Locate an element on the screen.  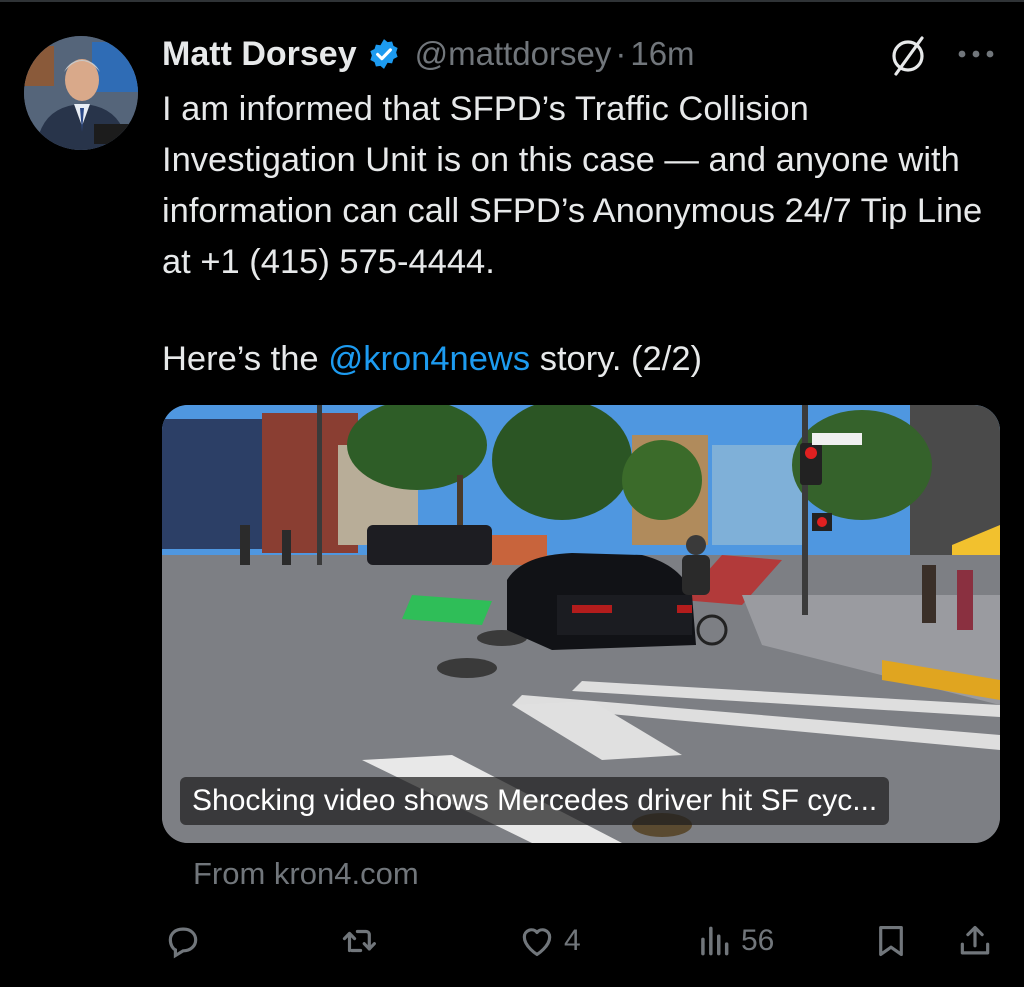
reply-button is located at coordinates (187, 941).